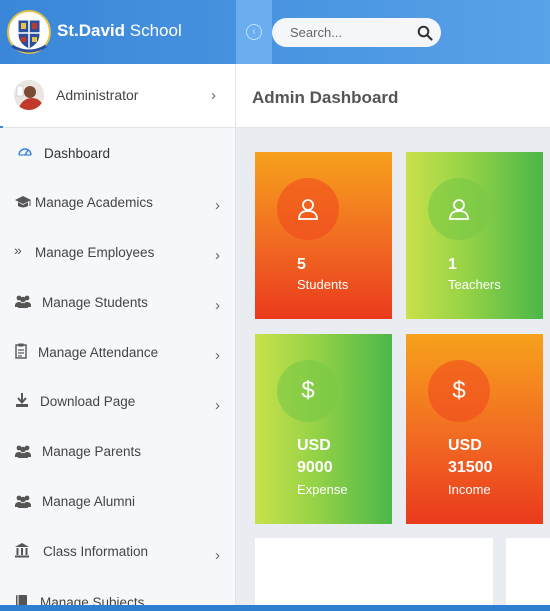  I want to click on income-card: $ USD 31500 Income, so click(474, 429).